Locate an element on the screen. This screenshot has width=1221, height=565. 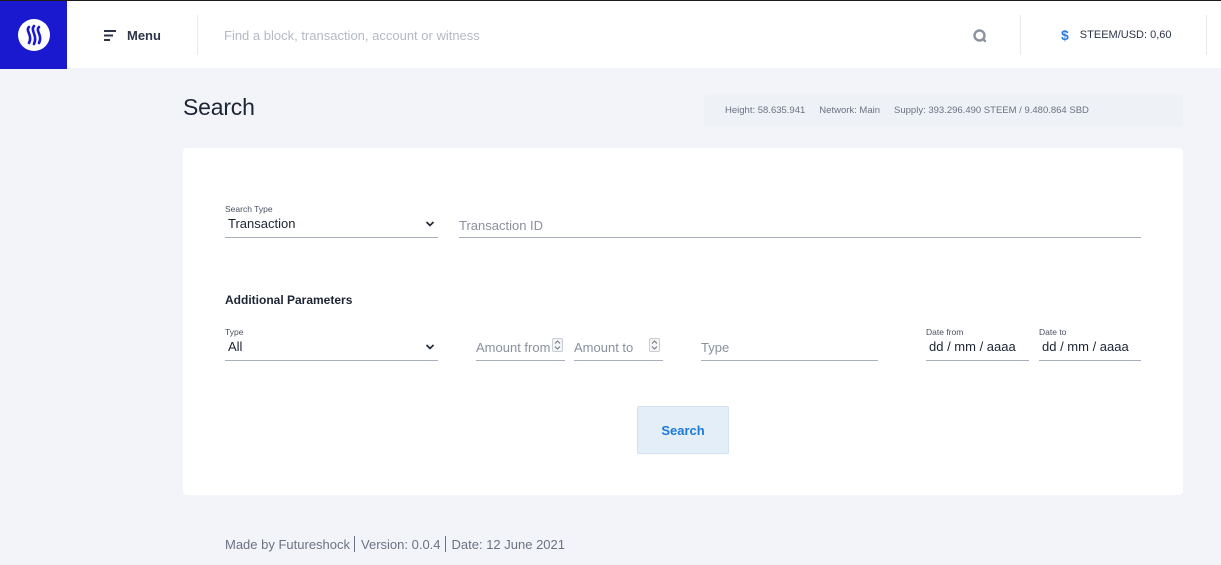
date-from-value: dd / mm / aaaa is located at coordinates (972, 346).